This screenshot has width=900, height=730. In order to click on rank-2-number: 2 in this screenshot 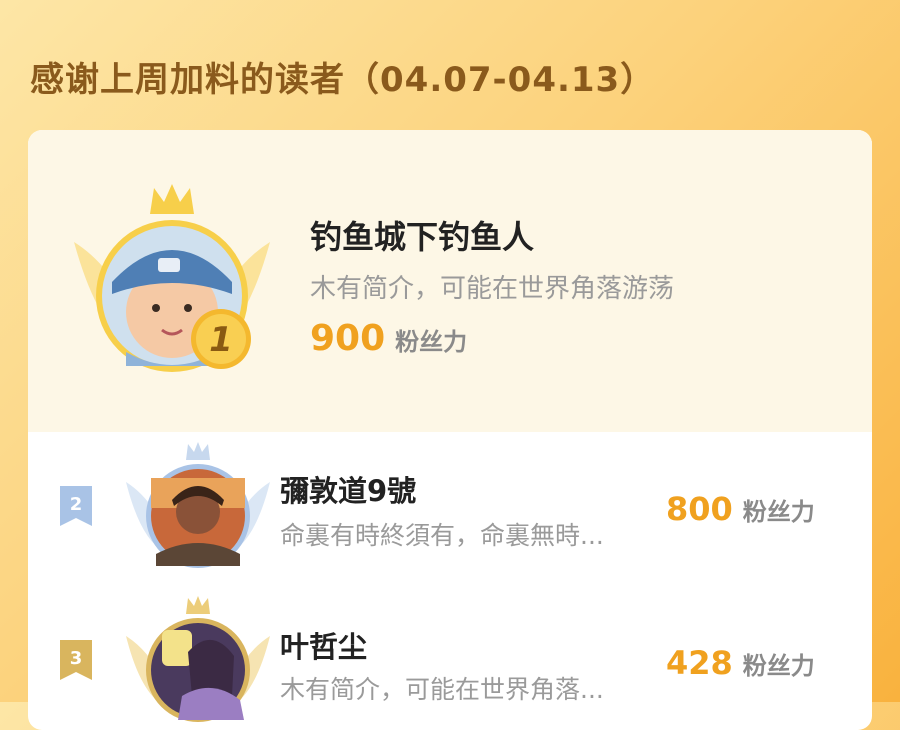, I will do `click(76, 504)`.